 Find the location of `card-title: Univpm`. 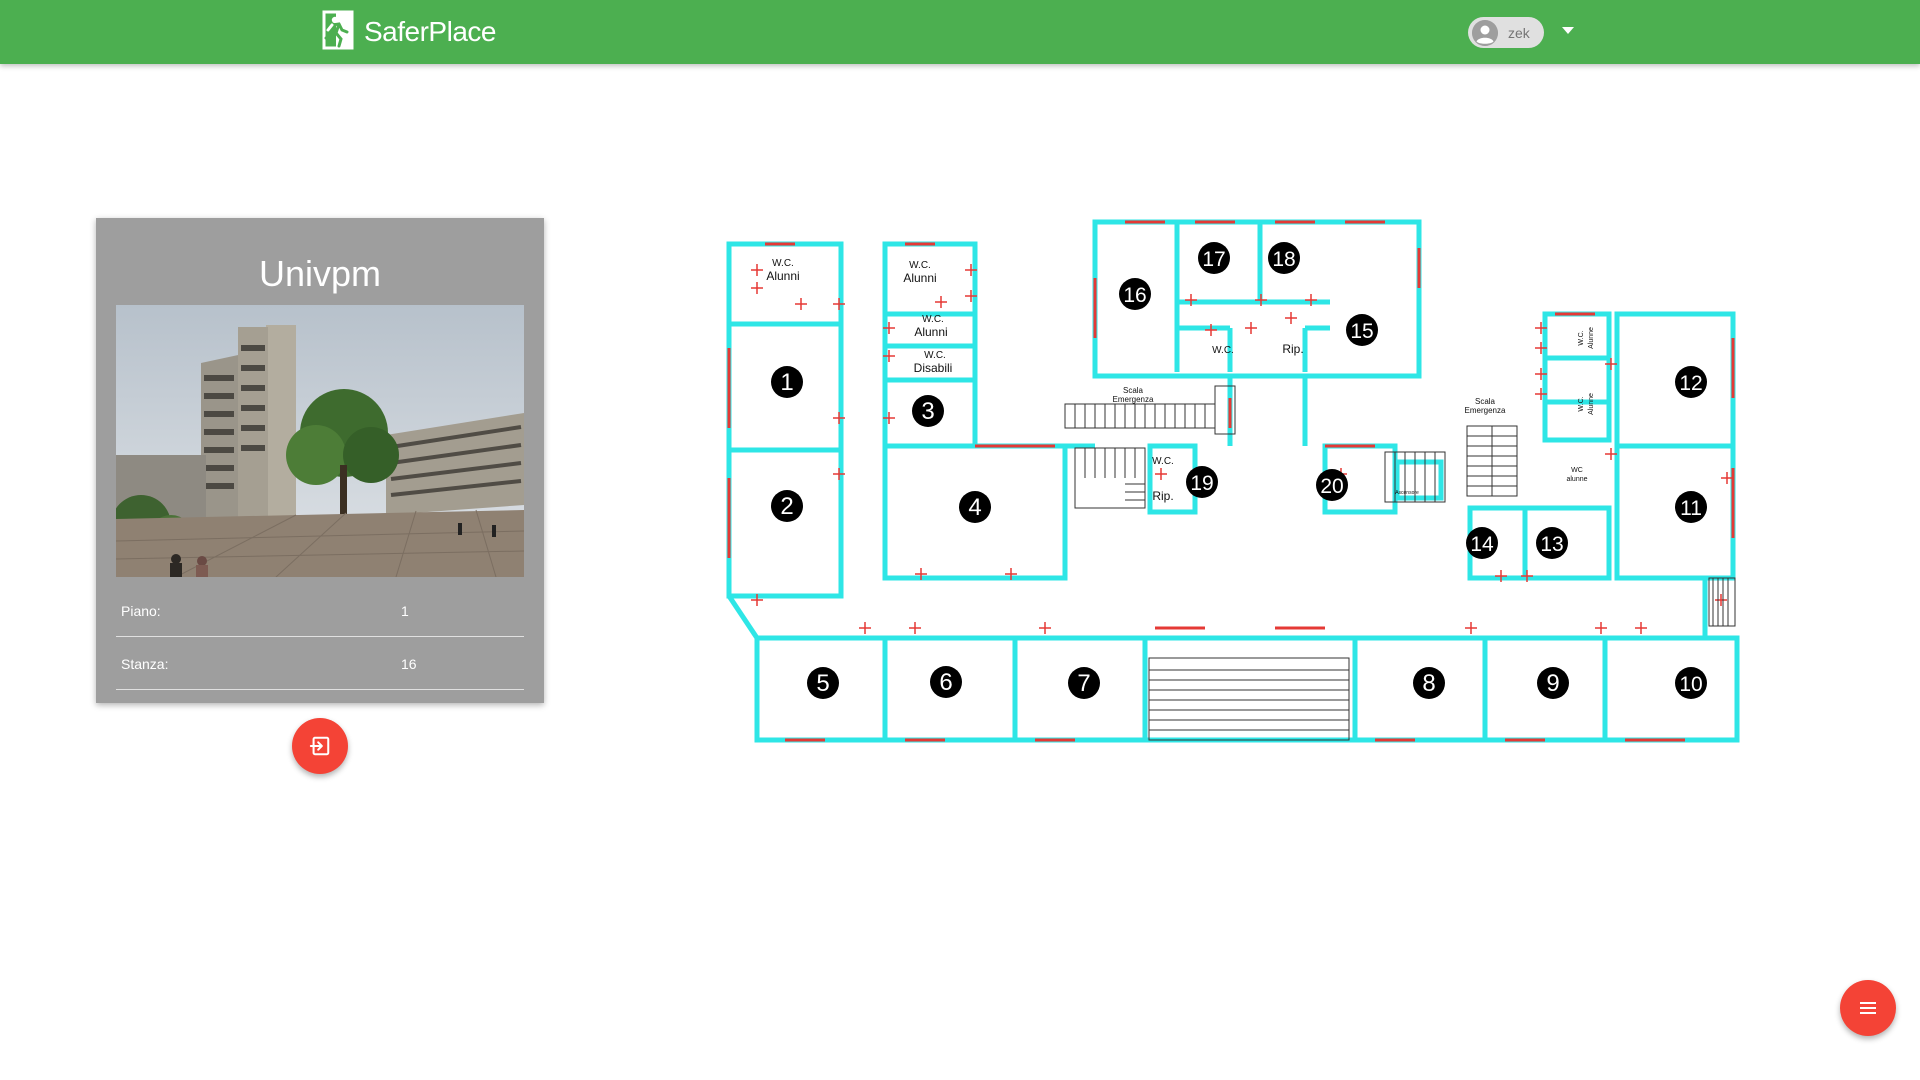

card-title: Univpm is located at coordinates (320, 273).